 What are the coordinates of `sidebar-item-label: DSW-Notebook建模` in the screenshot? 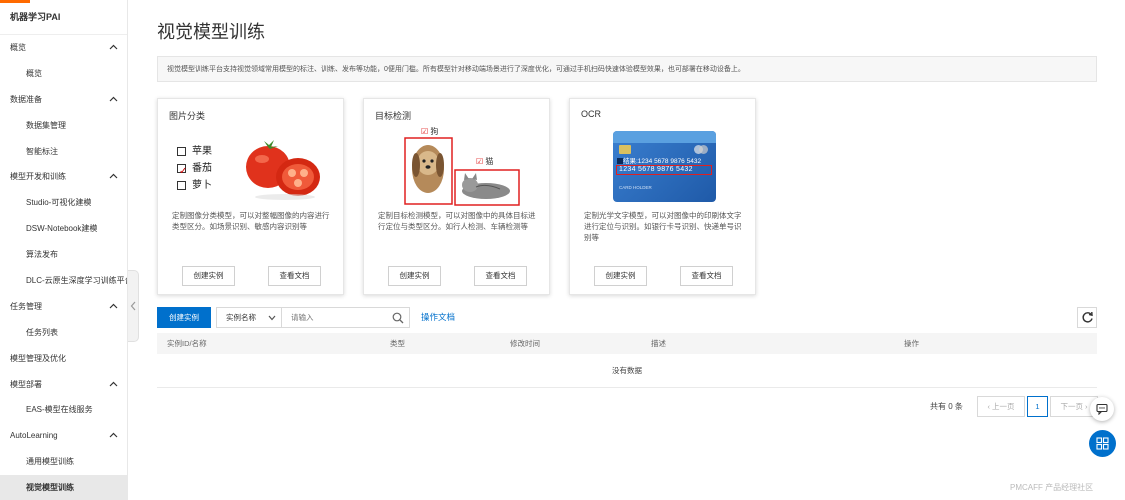 It's located at (62, 229).